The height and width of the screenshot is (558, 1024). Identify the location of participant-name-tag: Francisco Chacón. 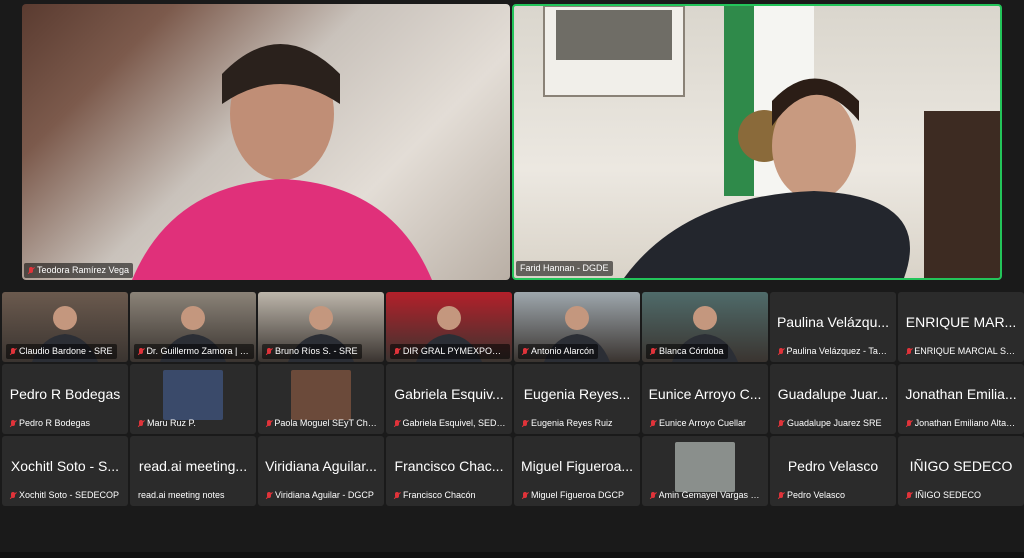
(435, 495).